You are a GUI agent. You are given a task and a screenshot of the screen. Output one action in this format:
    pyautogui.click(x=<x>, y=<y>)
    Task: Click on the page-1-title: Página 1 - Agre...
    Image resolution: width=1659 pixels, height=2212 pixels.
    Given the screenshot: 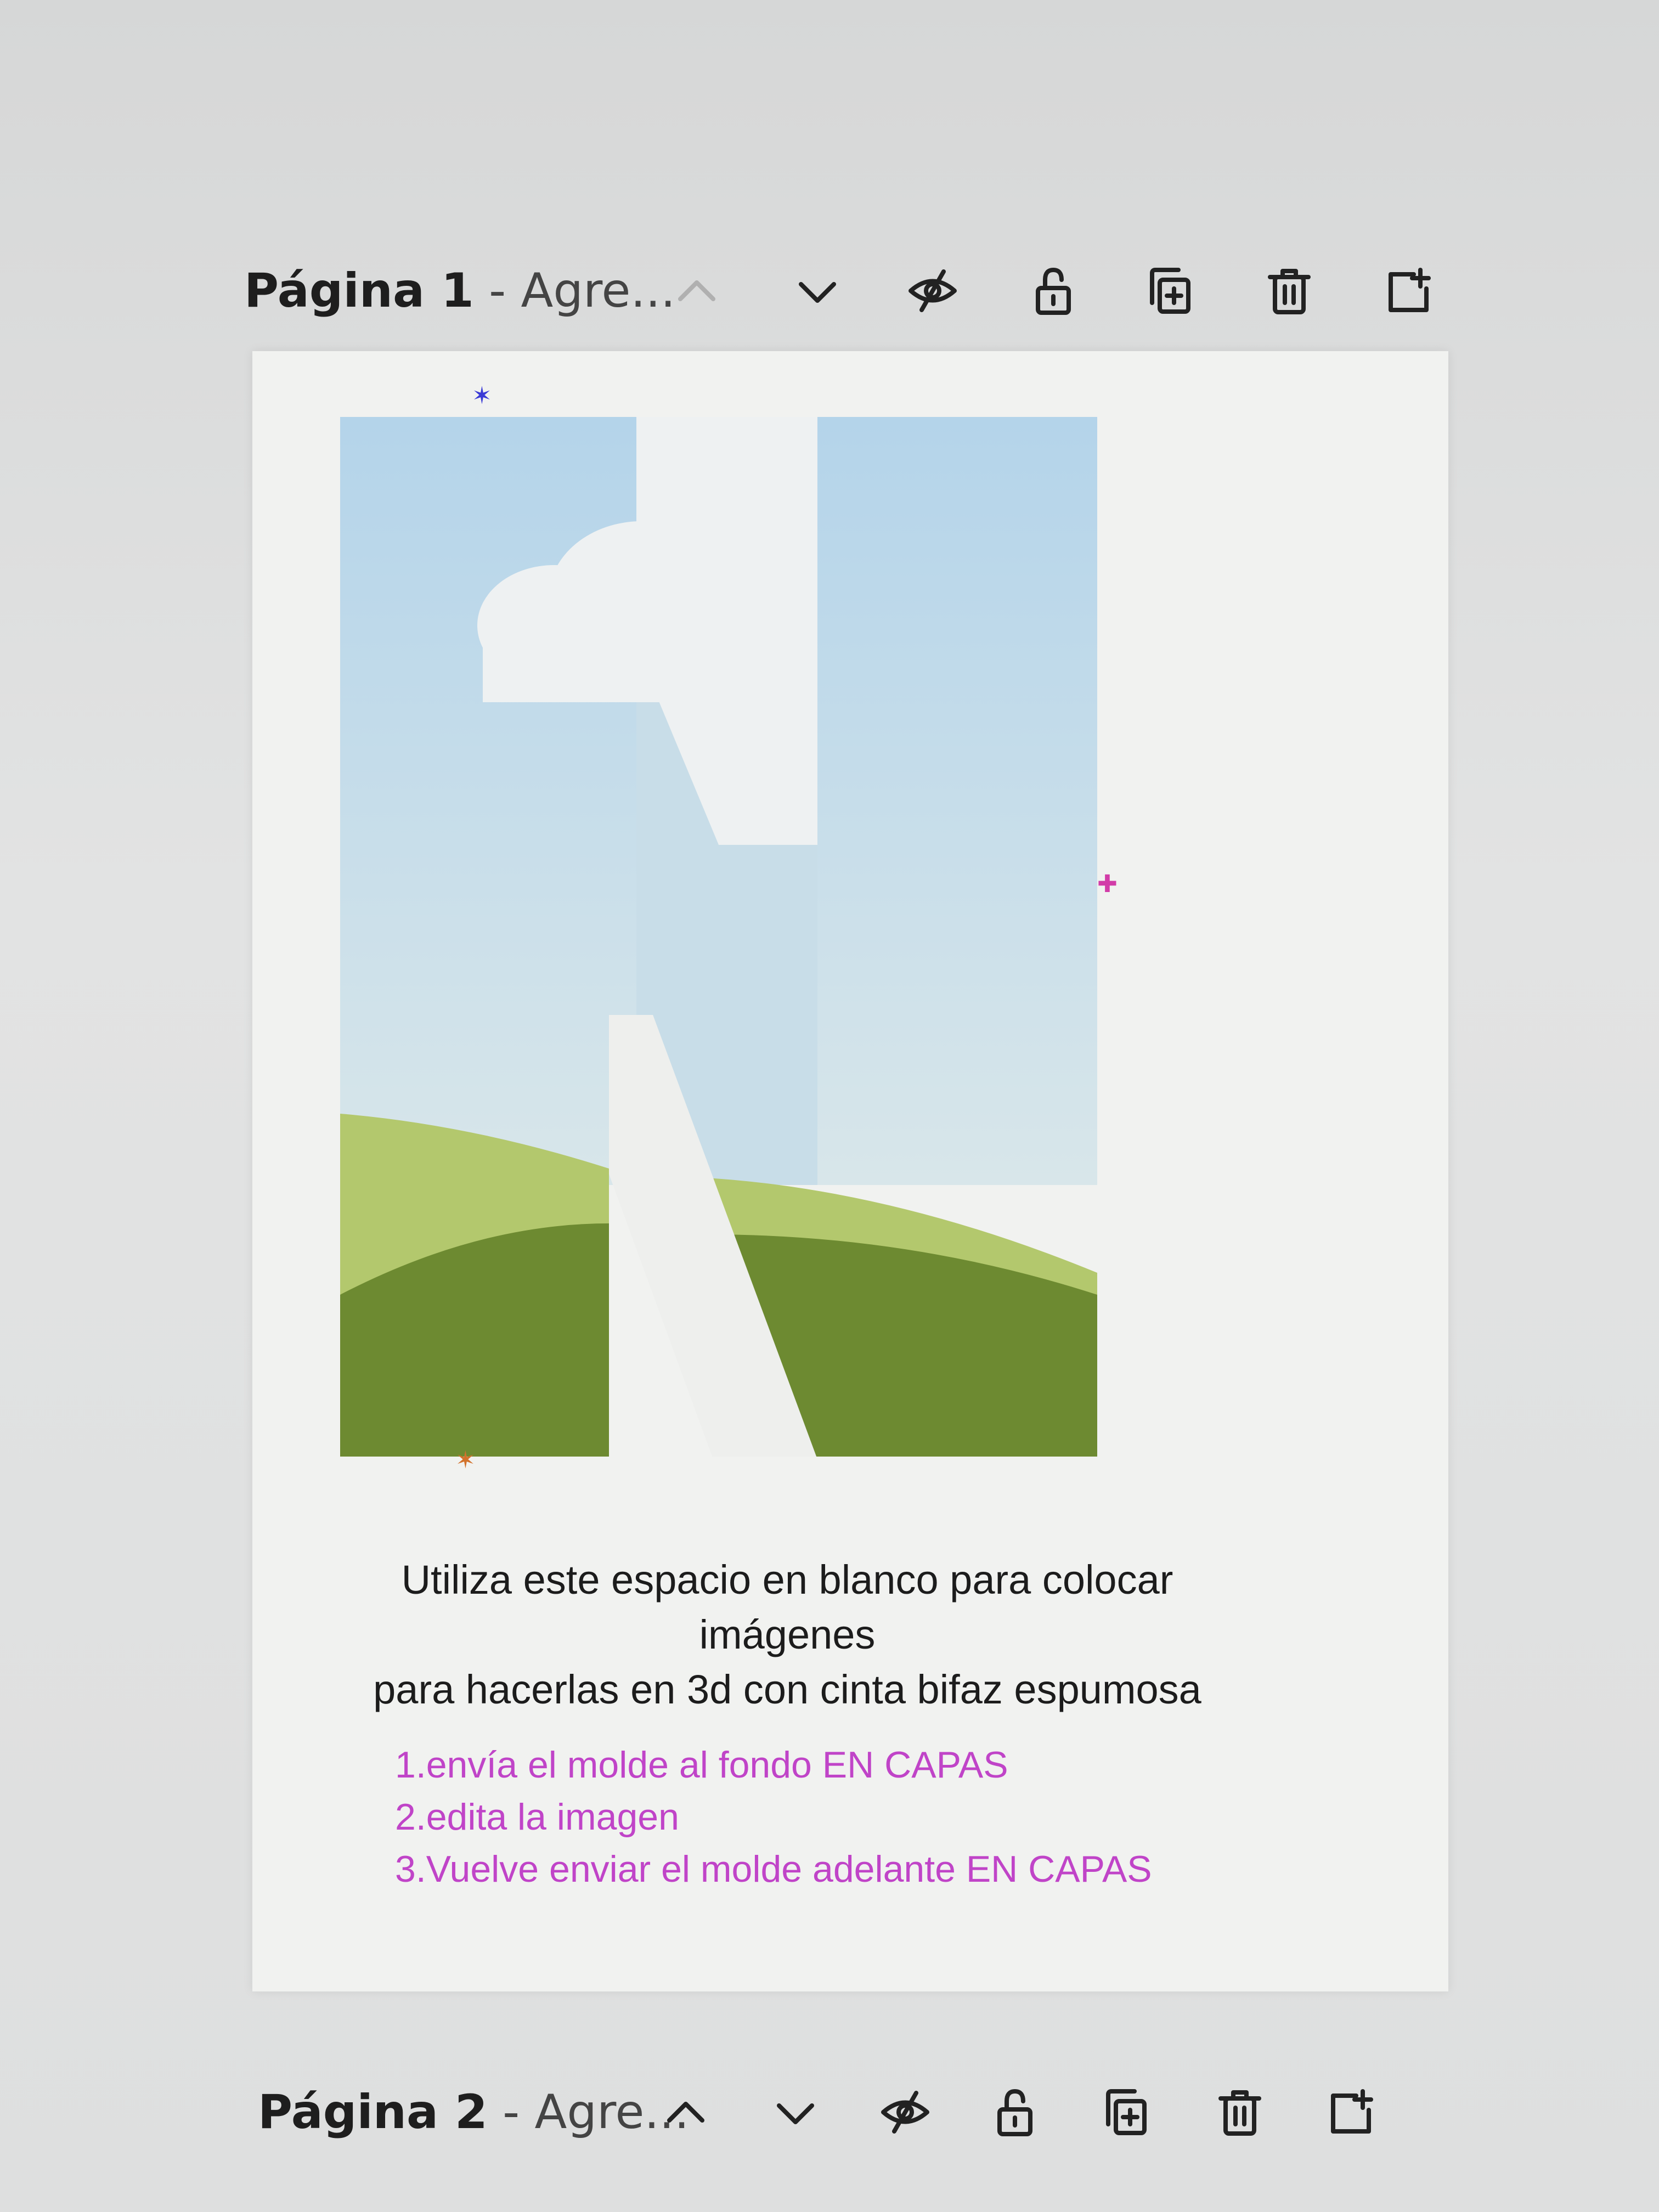 What is the action you would take?
    pyautogui.click(x=460, y=290)
    